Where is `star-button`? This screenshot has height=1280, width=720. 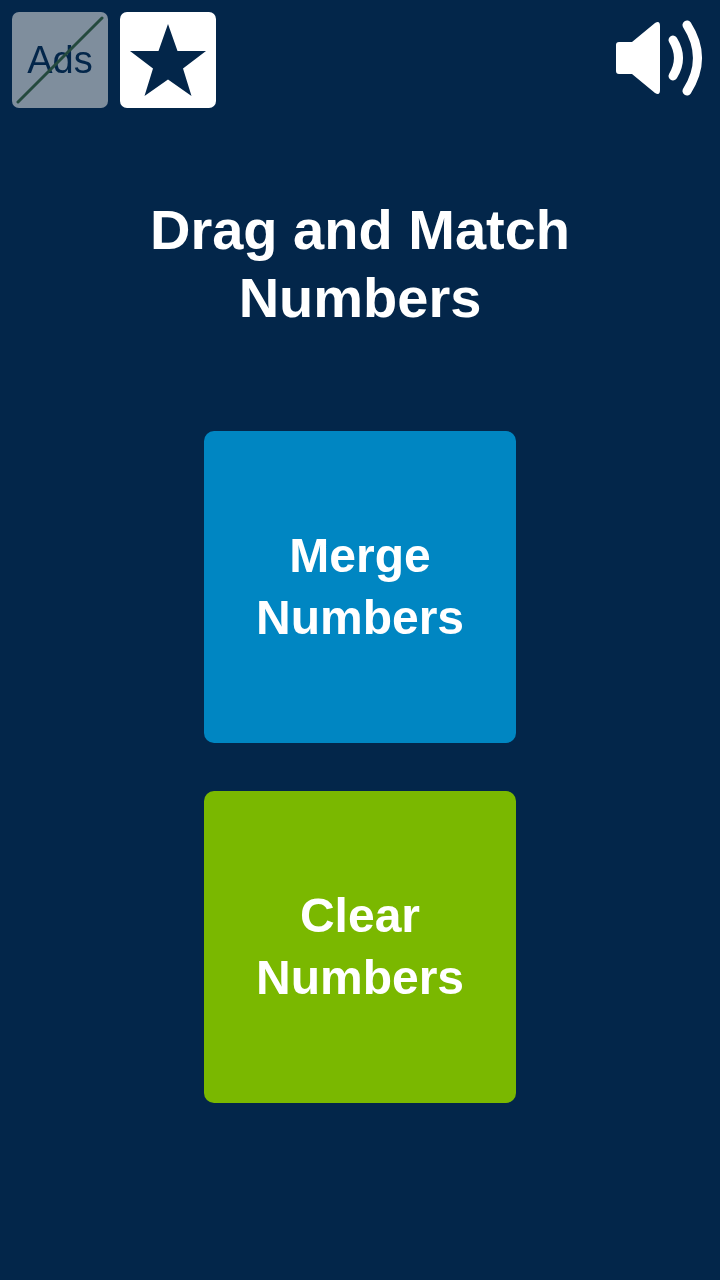 star-button is located at coordinates (168, 60).